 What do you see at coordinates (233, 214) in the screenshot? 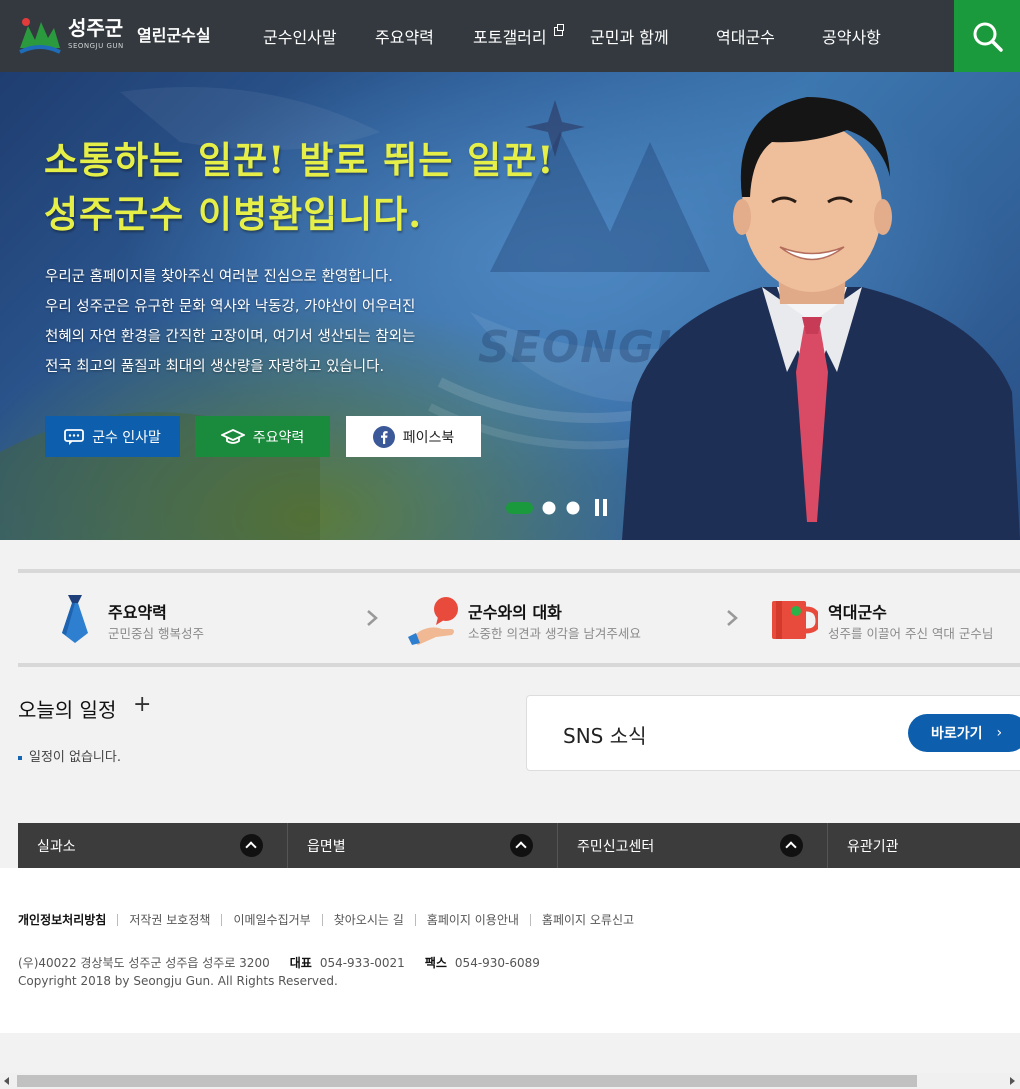
I see `hero-title-line2: 성주군수 이병환입니다.` at bounding box center [233, 214].